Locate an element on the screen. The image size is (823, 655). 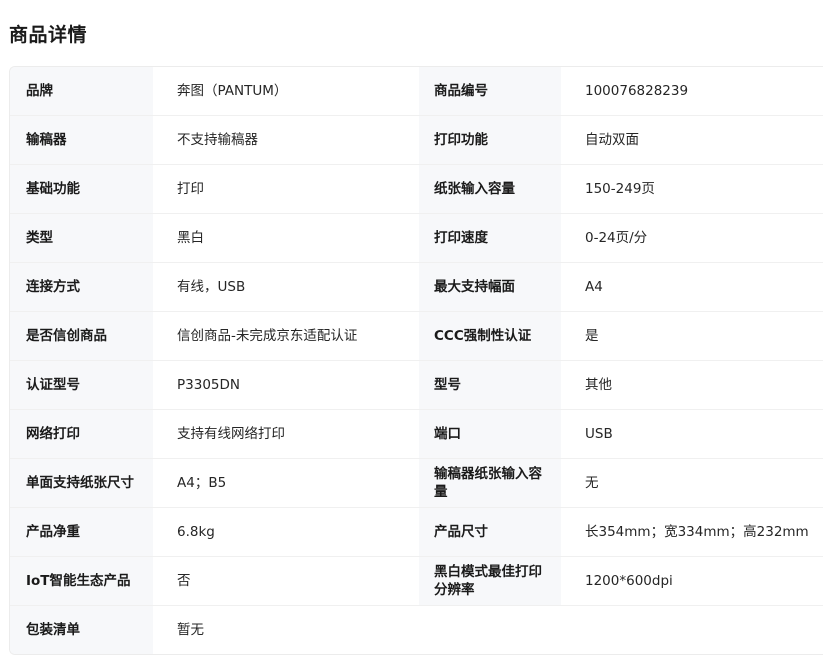
spec-value: 有线，USB is located at coordinates (286, 287).